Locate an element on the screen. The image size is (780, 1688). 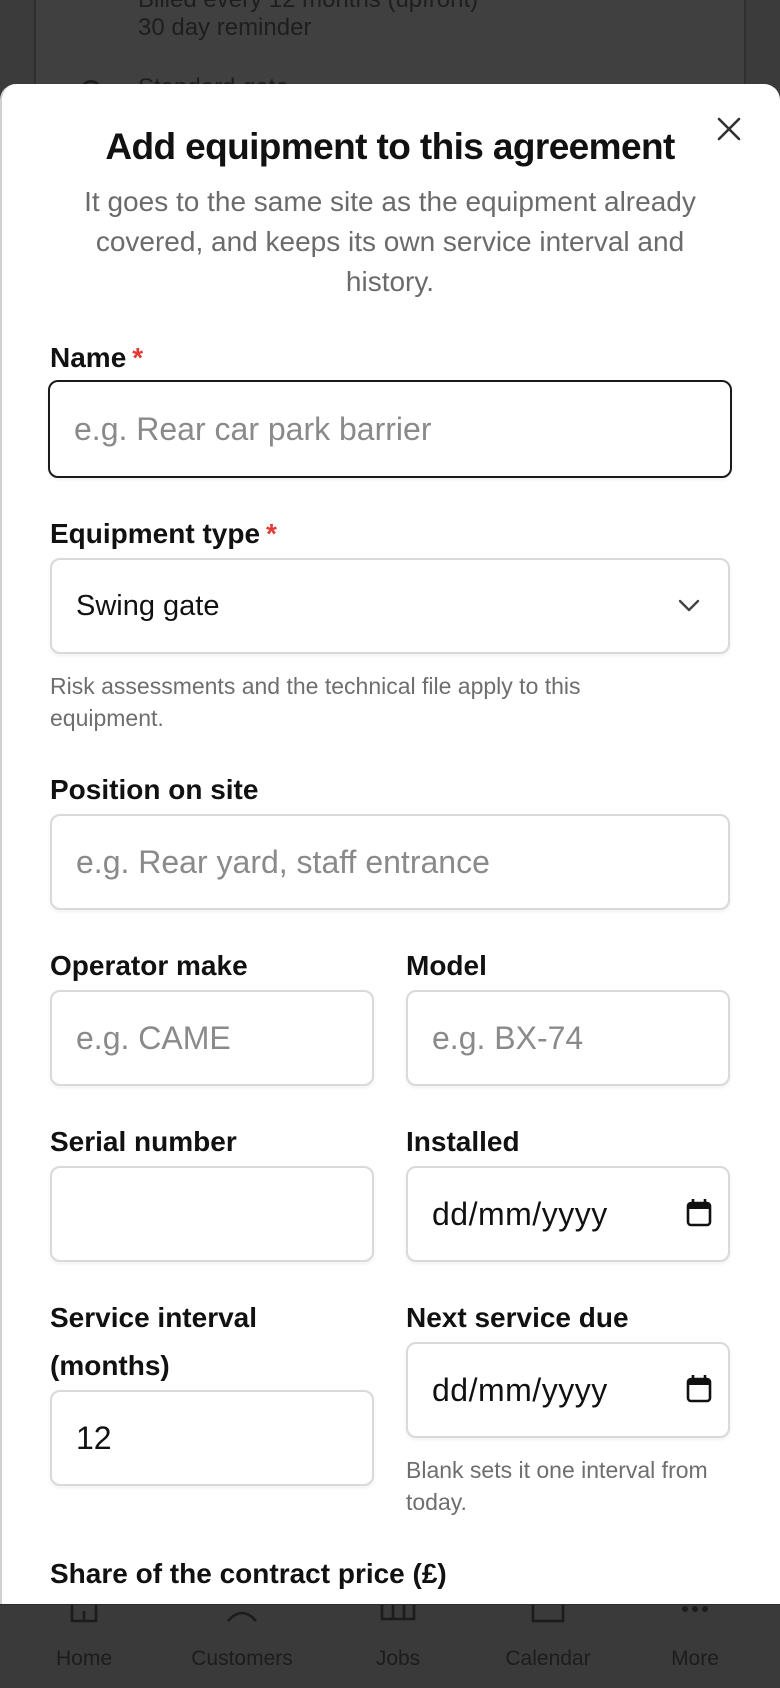
serial-number-input is located at coordinates (224, 1214).